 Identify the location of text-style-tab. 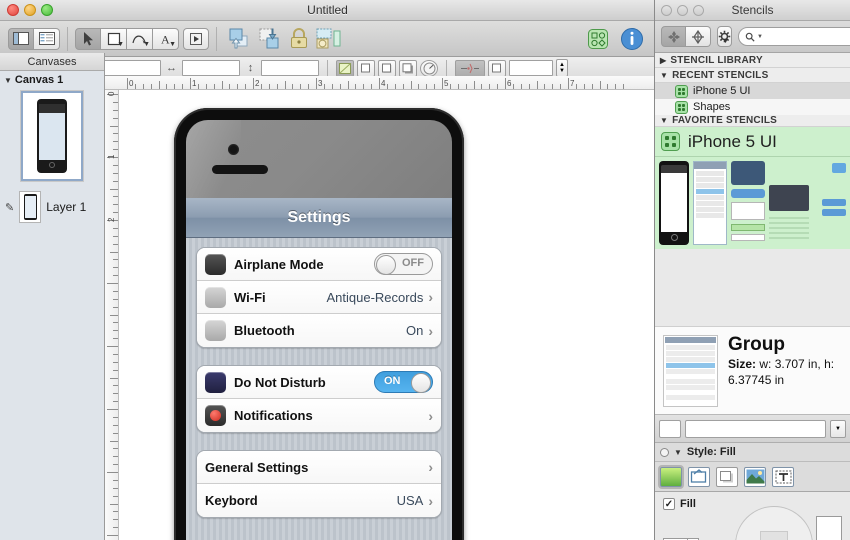
(783, 476).